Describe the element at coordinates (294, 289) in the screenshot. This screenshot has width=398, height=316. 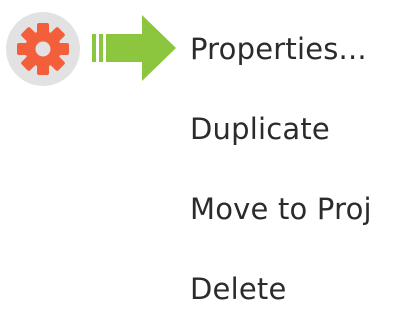
I see `menu-item-delete: Delete` at that location.